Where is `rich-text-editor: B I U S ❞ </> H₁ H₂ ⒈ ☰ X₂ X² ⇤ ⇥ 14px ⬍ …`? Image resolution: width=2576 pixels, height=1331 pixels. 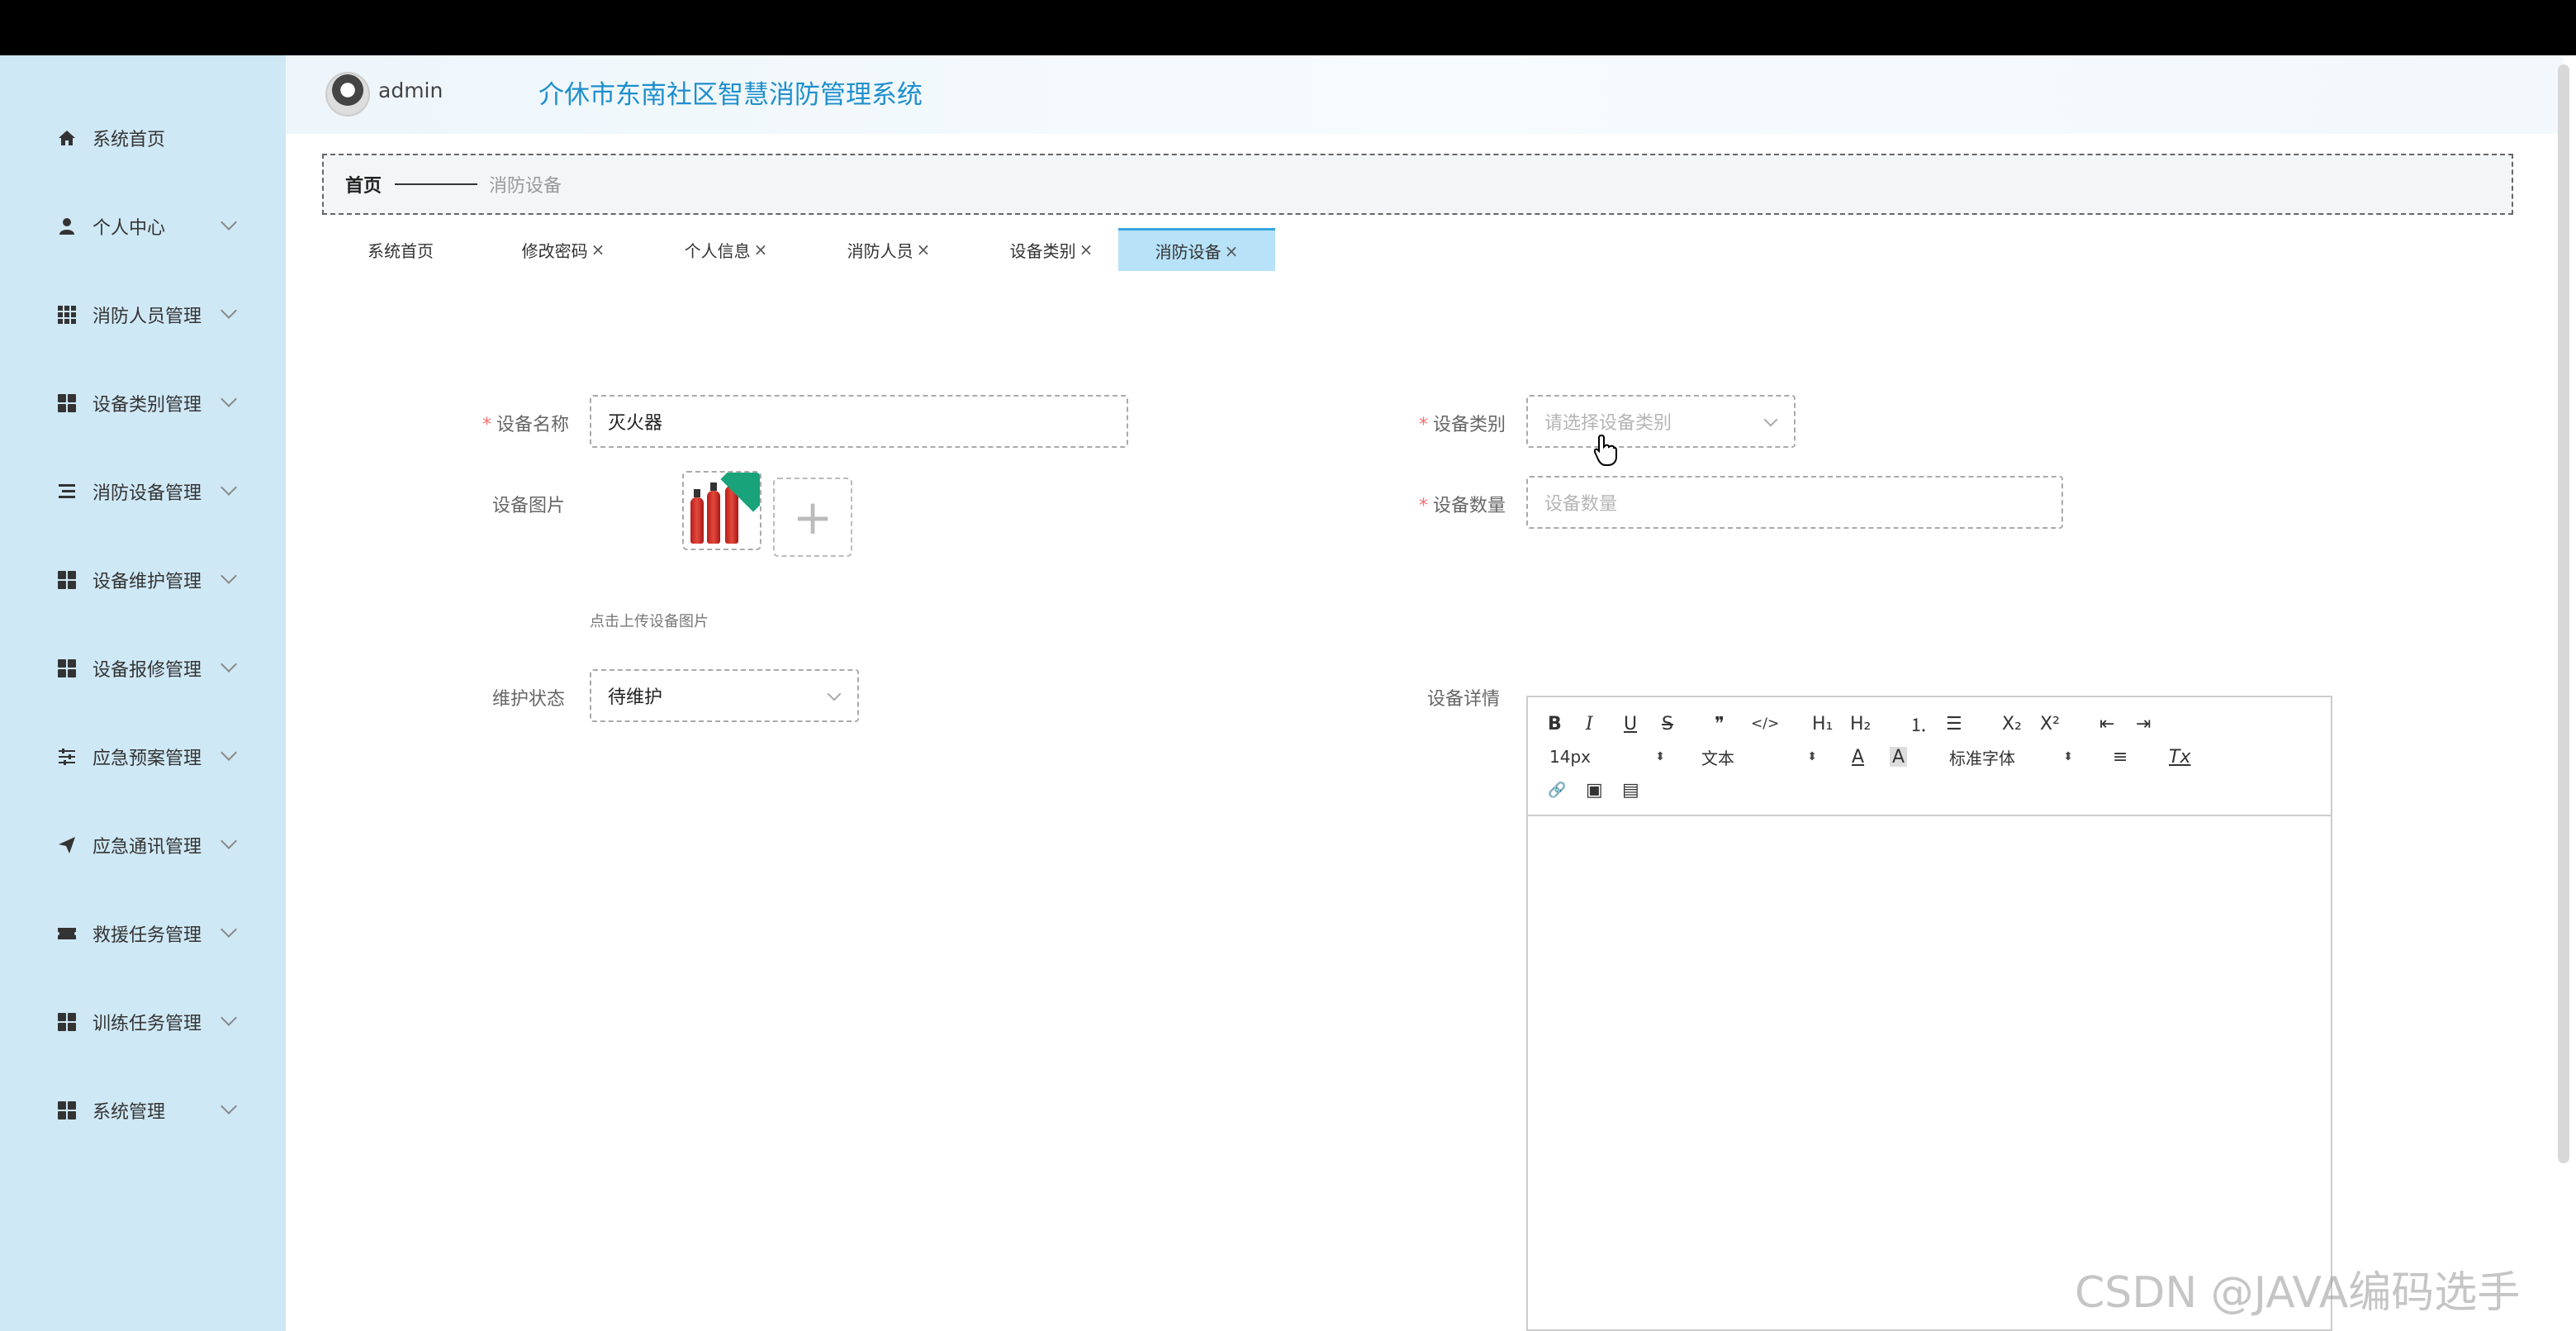
rich-text-editor: B I U S ❞ </> H₁ H₂ ⒈ ☰ X₂ X² ⇤ ⇥ 14px ⬍ … is located at coordinates (1929, 1014).